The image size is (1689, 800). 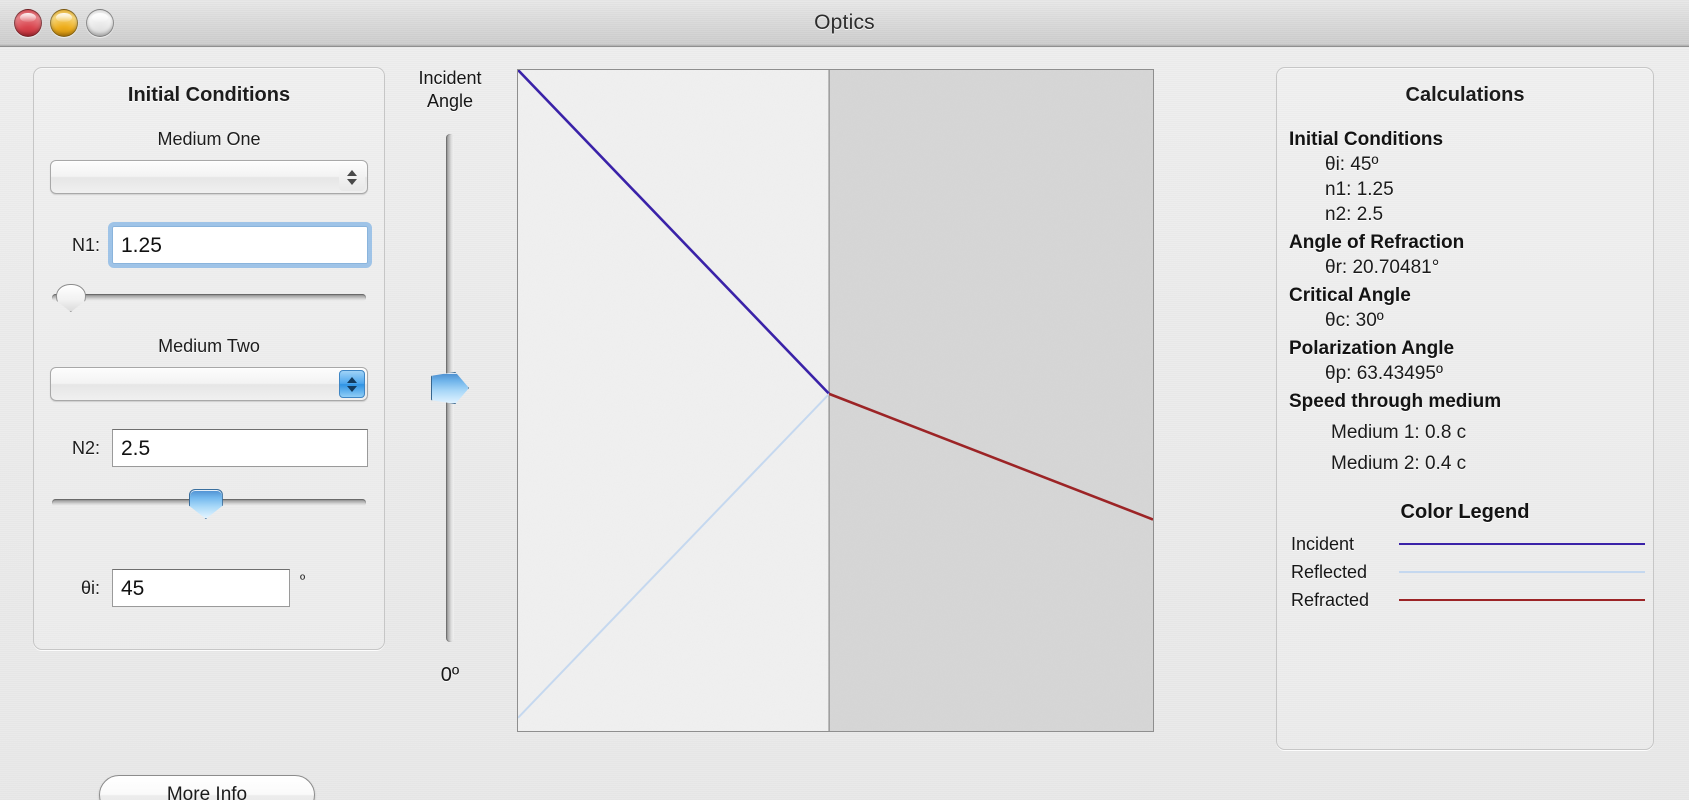 What do you see at coordinates (450, 100) in the screenshot?
I see `incident-angle-caption-line2: Angle` at bounding box center [450, 100].